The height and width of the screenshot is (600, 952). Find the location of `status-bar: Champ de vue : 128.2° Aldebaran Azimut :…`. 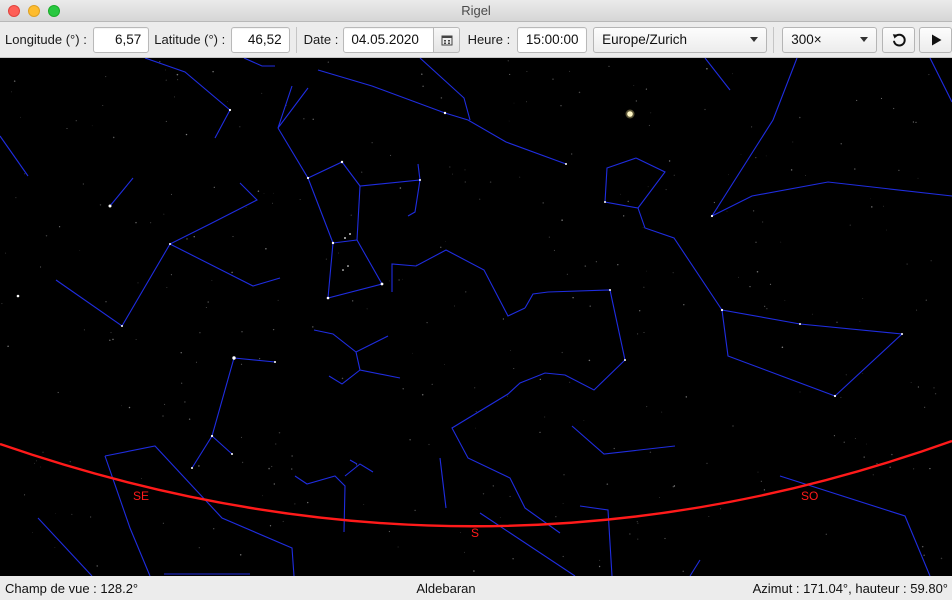

status-bar: Champ de vue : 128.2° Aldebaran Azimut :… is located at coordinates (476, 588).